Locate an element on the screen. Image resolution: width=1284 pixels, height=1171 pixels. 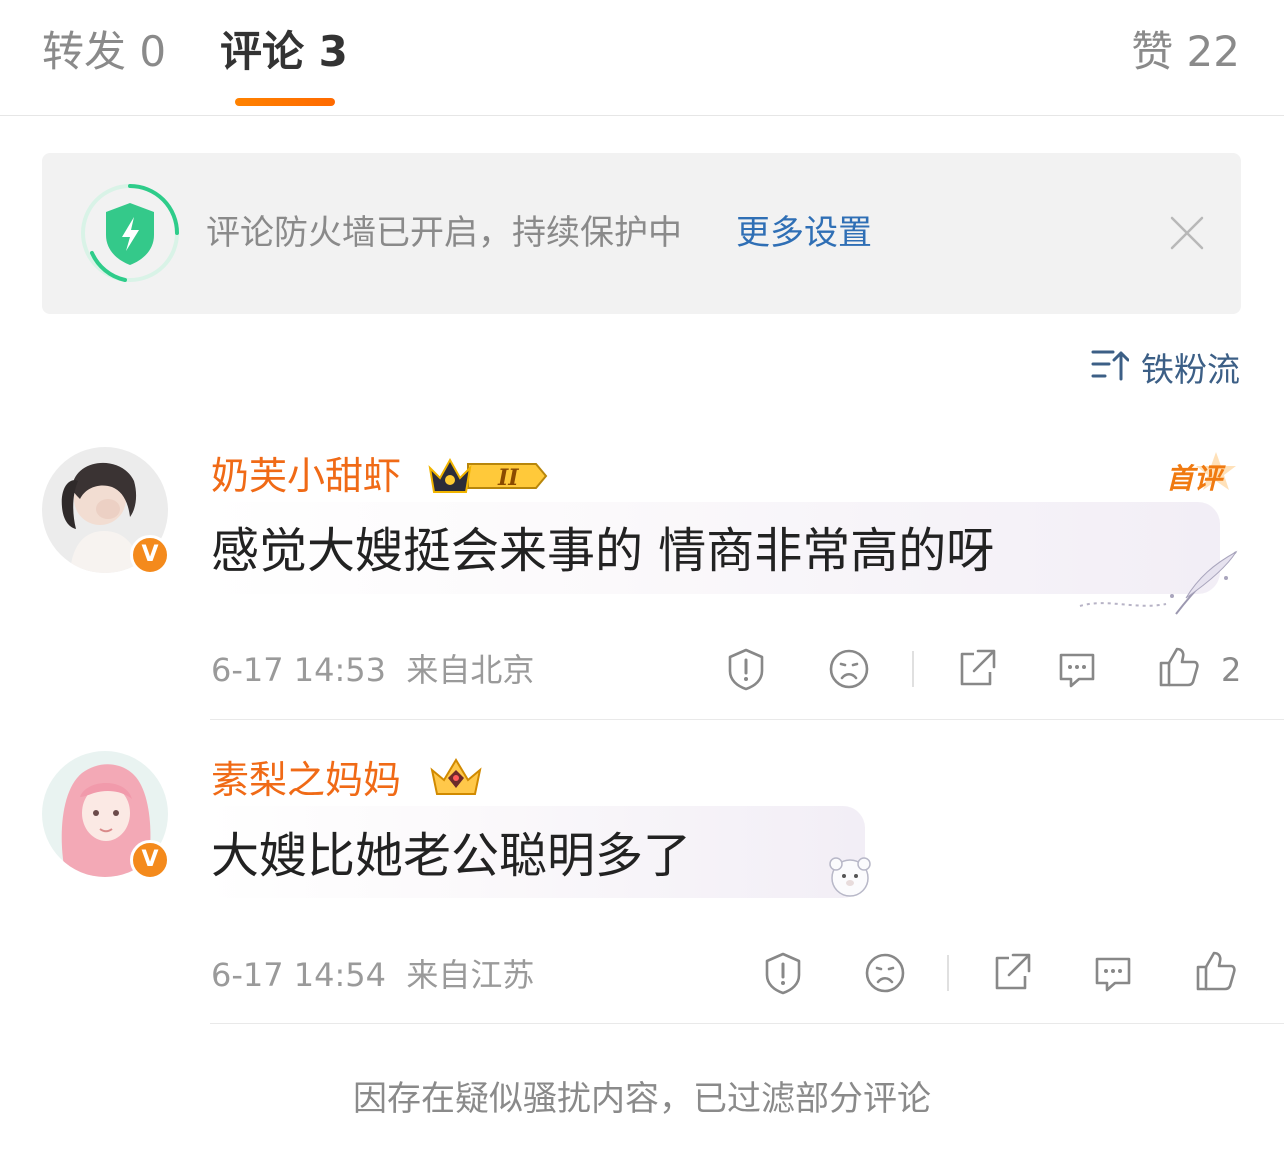
comment-text: 大嫂比她老公聪明多了 is located at coordinates (451, 856).